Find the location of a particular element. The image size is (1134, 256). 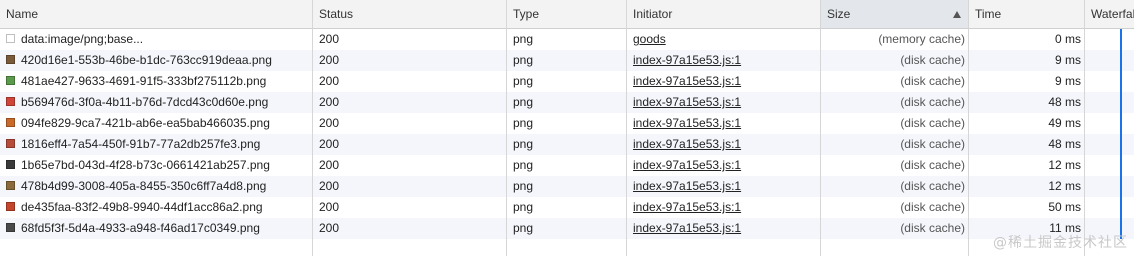

cell-name: 1b65e7bd-043d-4f28-b73c-0661421ab257.png is located at coordinates (156, 165).